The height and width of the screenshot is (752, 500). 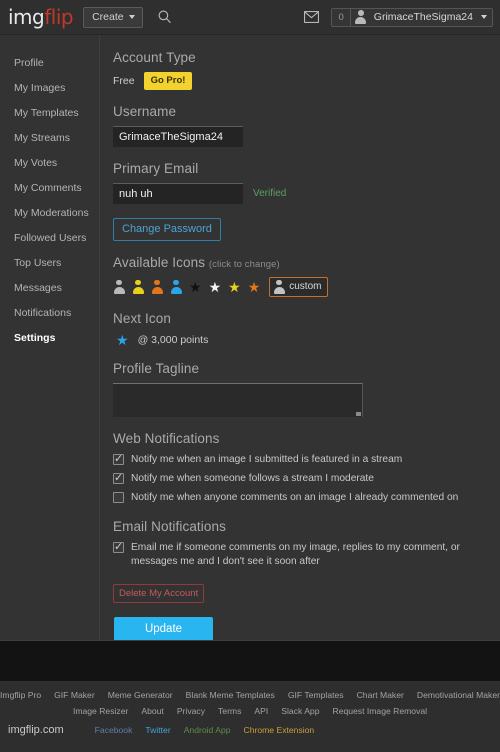 What do you see at coordinates (306, 329) in the screenshot?
I see `next-icon-group: Next Icon ★ @ 3,000 points` at bounding box center [306, 329].